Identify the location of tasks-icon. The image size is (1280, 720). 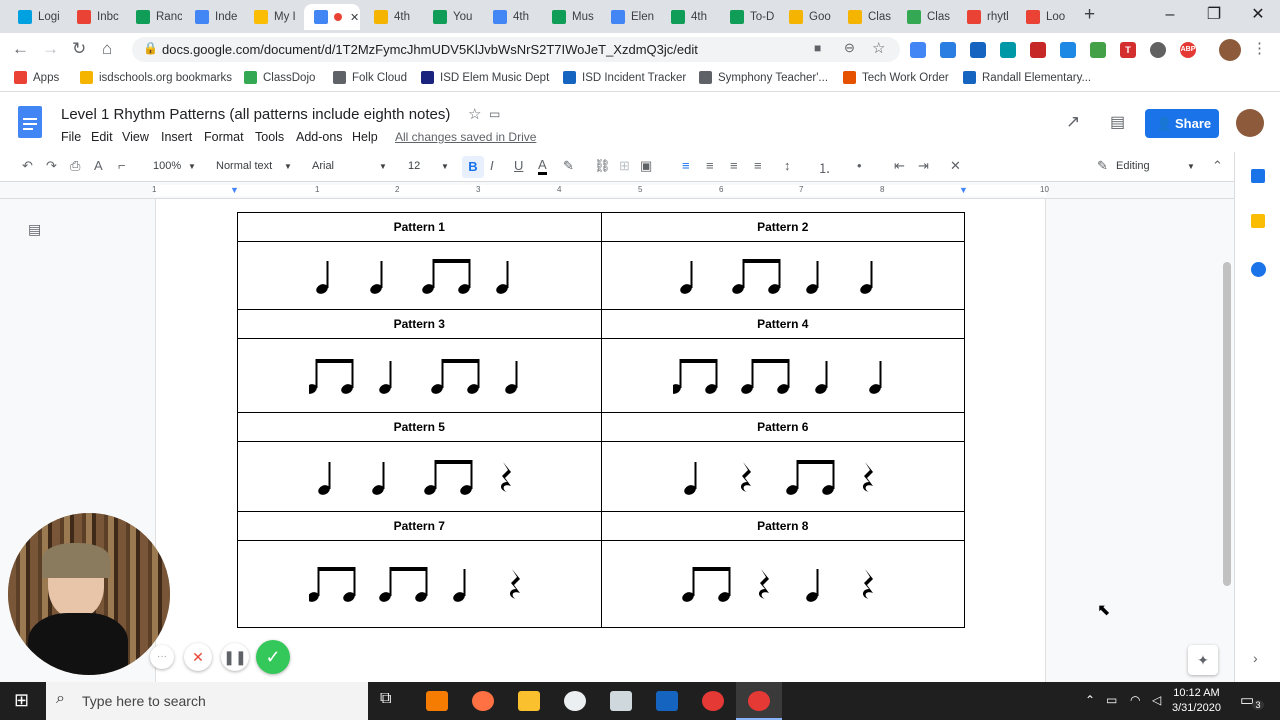
(1258, 269).